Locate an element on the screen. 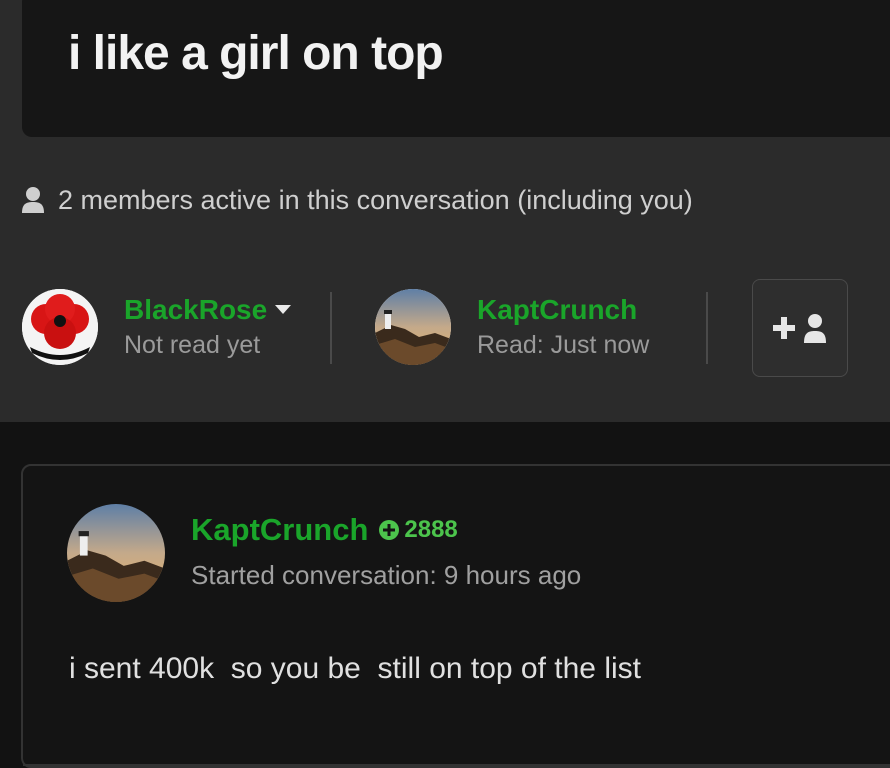 The image size is (890, 768). conversation-title: i like a girl on top is located at coordinates (256, 53).